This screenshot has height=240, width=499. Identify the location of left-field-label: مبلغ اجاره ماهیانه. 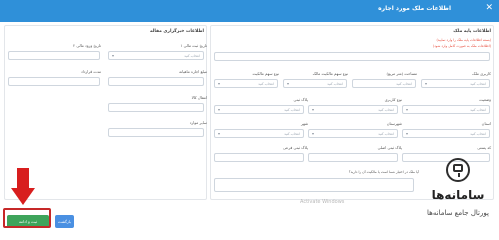
(193, 71).